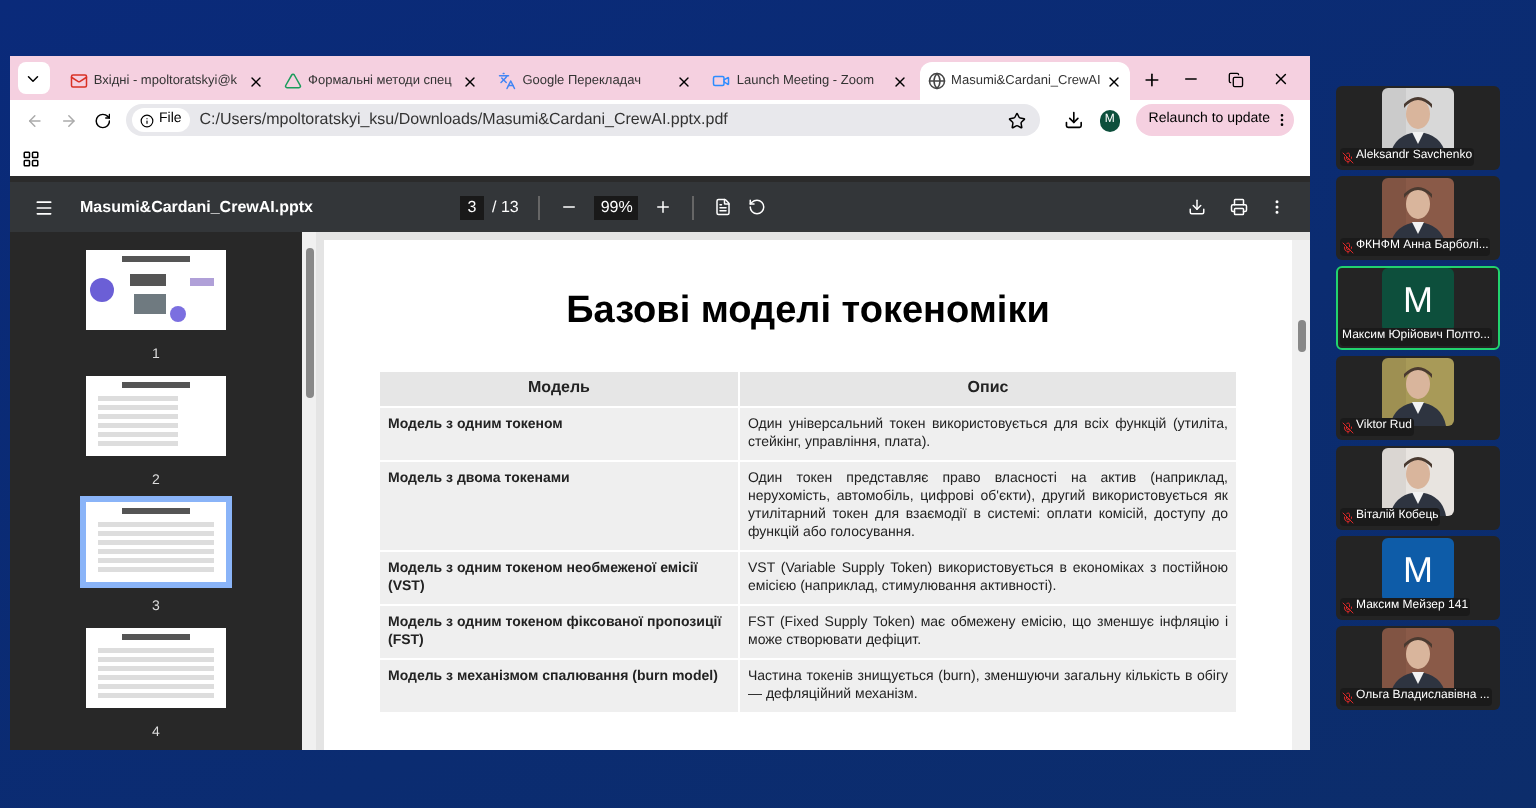 This screenshot has height=808, width=1536. What do you see at coordinates (78, 81) in the screenshot?
I see `mail-icon` at bounding box center [78, 81].